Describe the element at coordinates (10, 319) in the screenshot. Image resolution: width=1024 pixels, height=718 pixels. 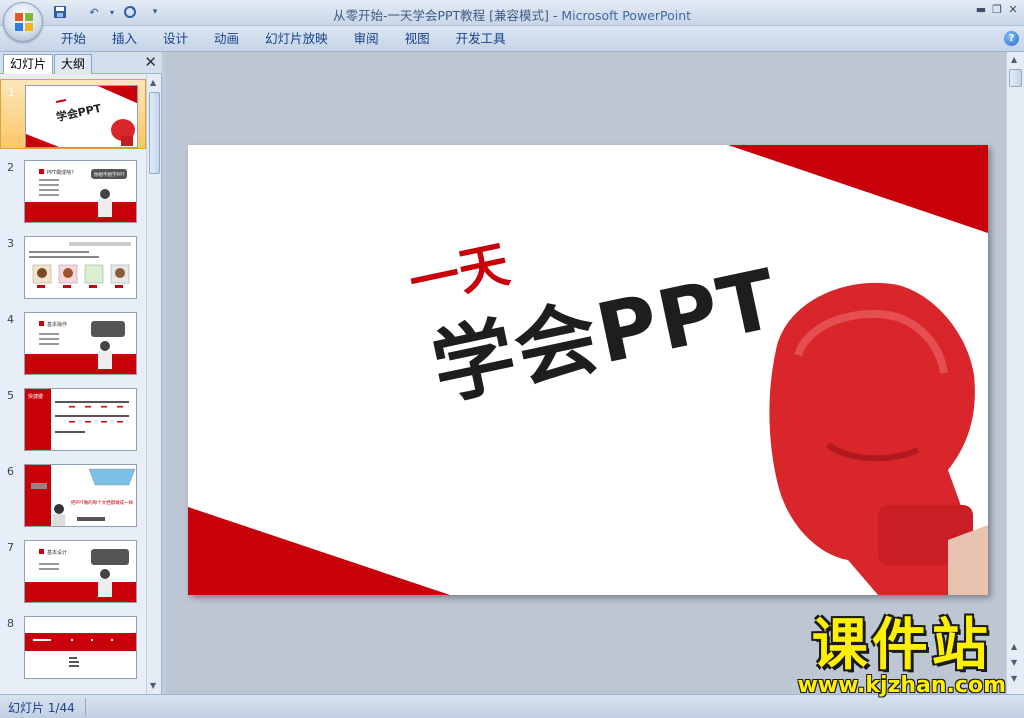
I see `slide-number: 4` at that location.